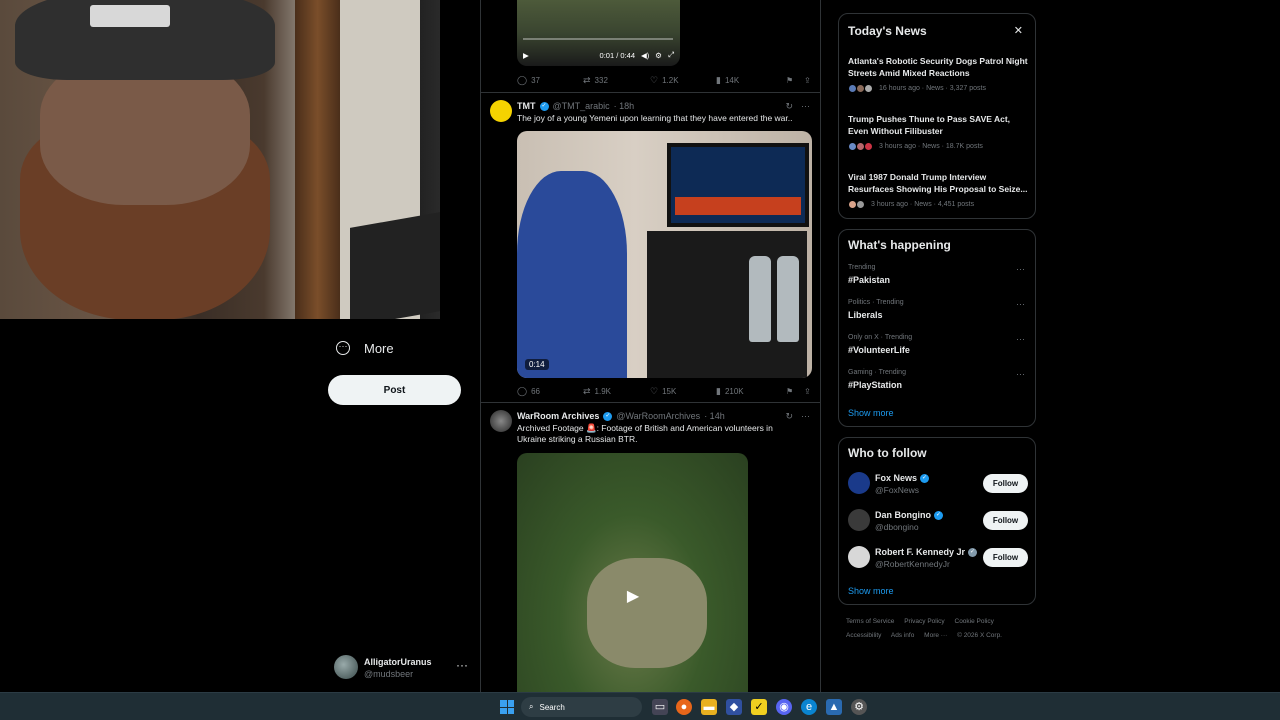  What do you see at coordinates (915, 146) in the screenshot?
I see `news-item-meta: 3 hours ago · News · 18.7K posts` at bounding box center [915, 146].